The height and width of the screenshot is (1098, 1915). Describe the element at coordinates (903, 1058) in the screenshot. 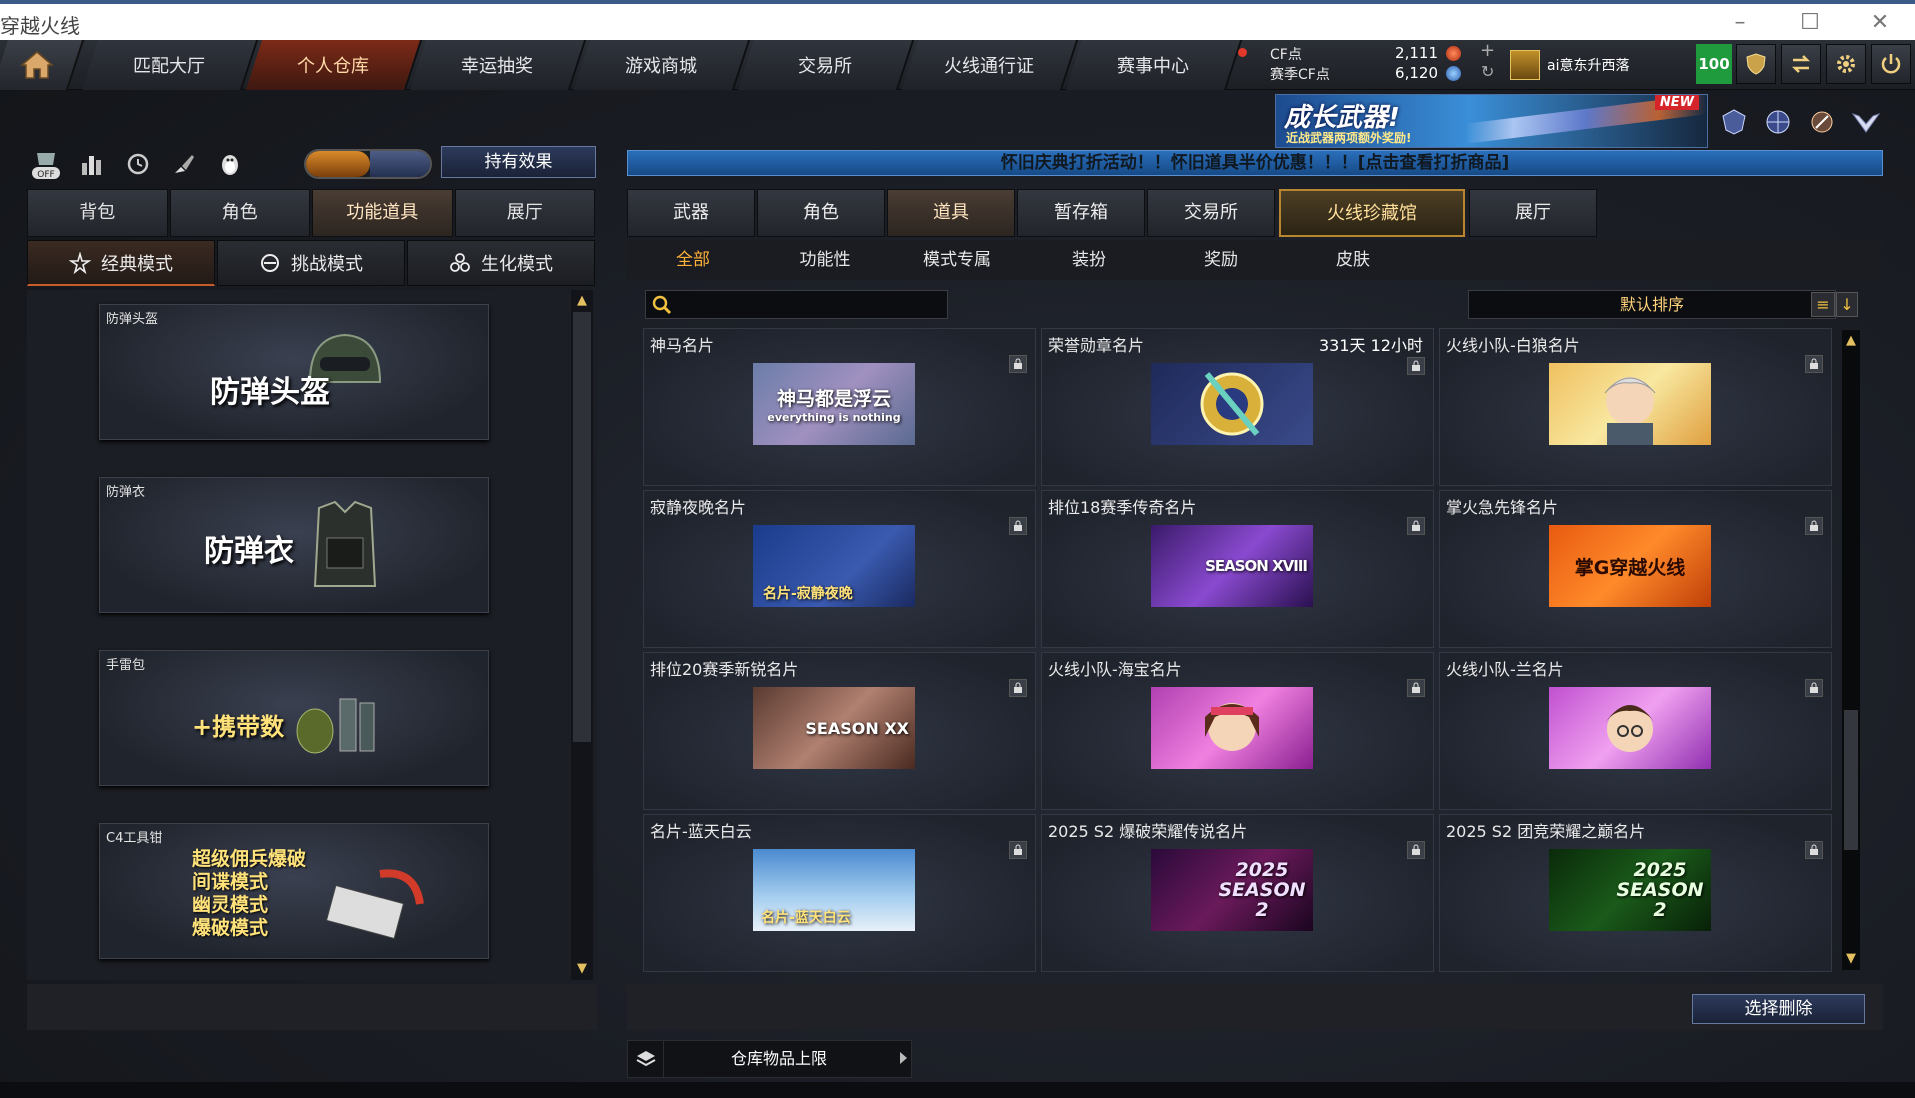

I see `expand-arrow-icon` at that location.